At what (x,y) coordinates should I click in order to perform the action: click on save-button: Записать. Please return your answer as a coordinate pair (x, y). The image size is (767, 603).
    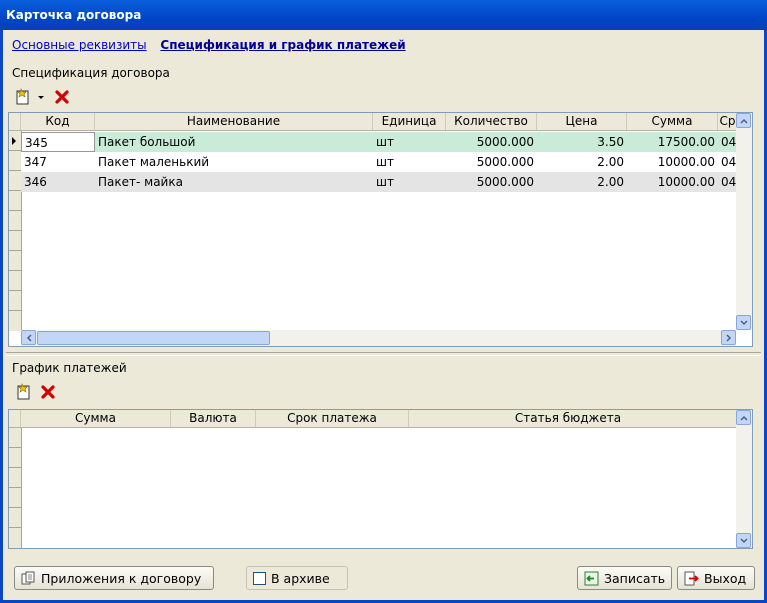
    Looking at the image, I should click on (624, 578).